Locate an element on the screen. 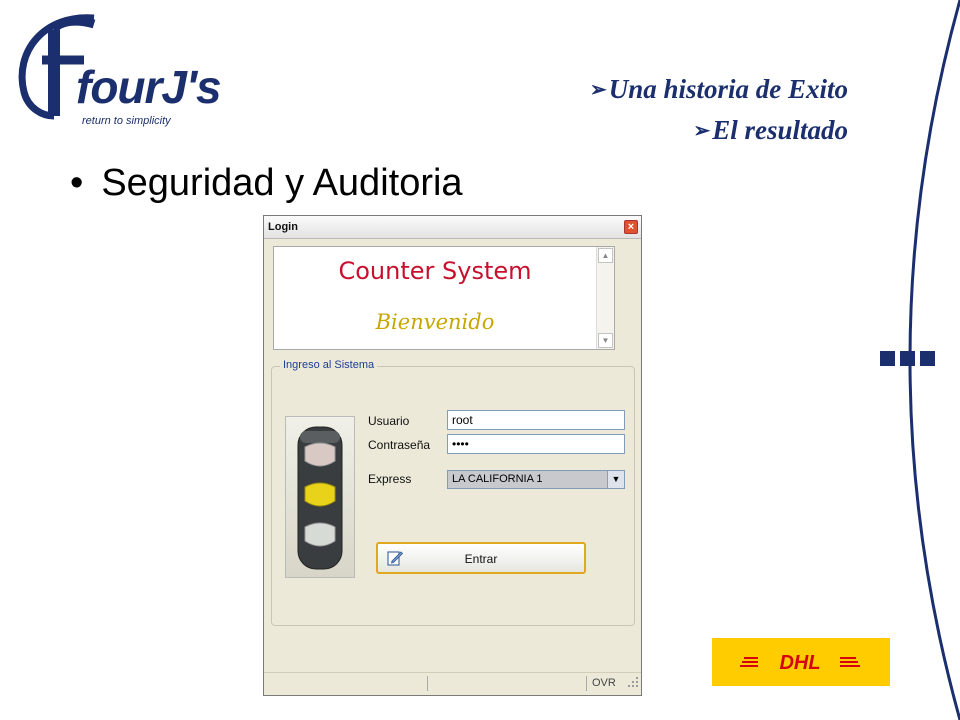 This screenshot has width=960, height=720. fourjs-logo: fourJ's return to simplicity is located at coordinates (118, 69).